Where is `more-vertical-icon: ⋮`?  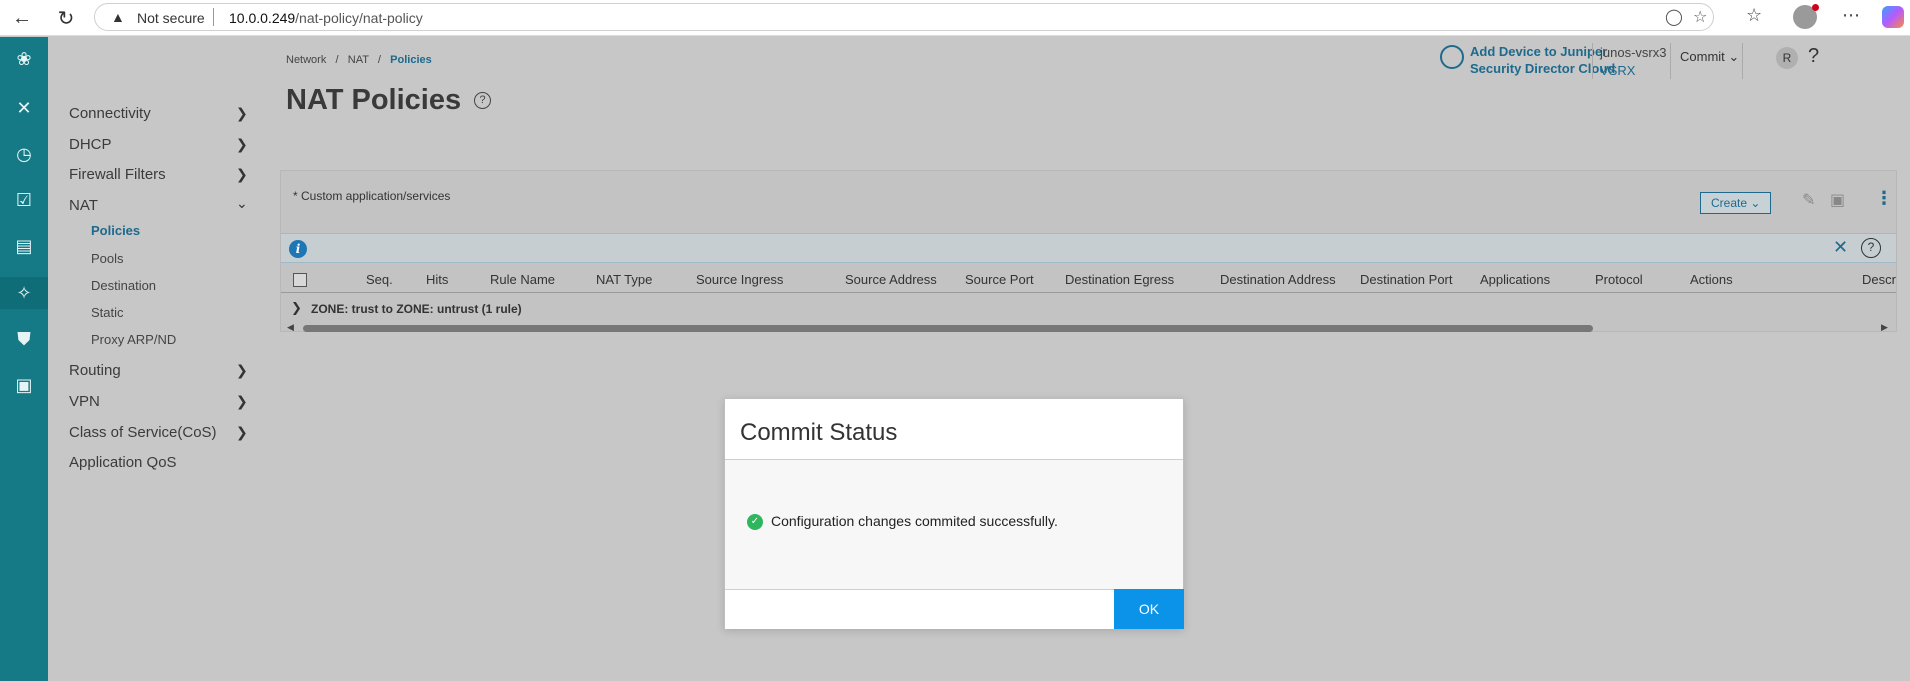
more-vertical-icon: ⋮ is located at coordinates (1884, 198).